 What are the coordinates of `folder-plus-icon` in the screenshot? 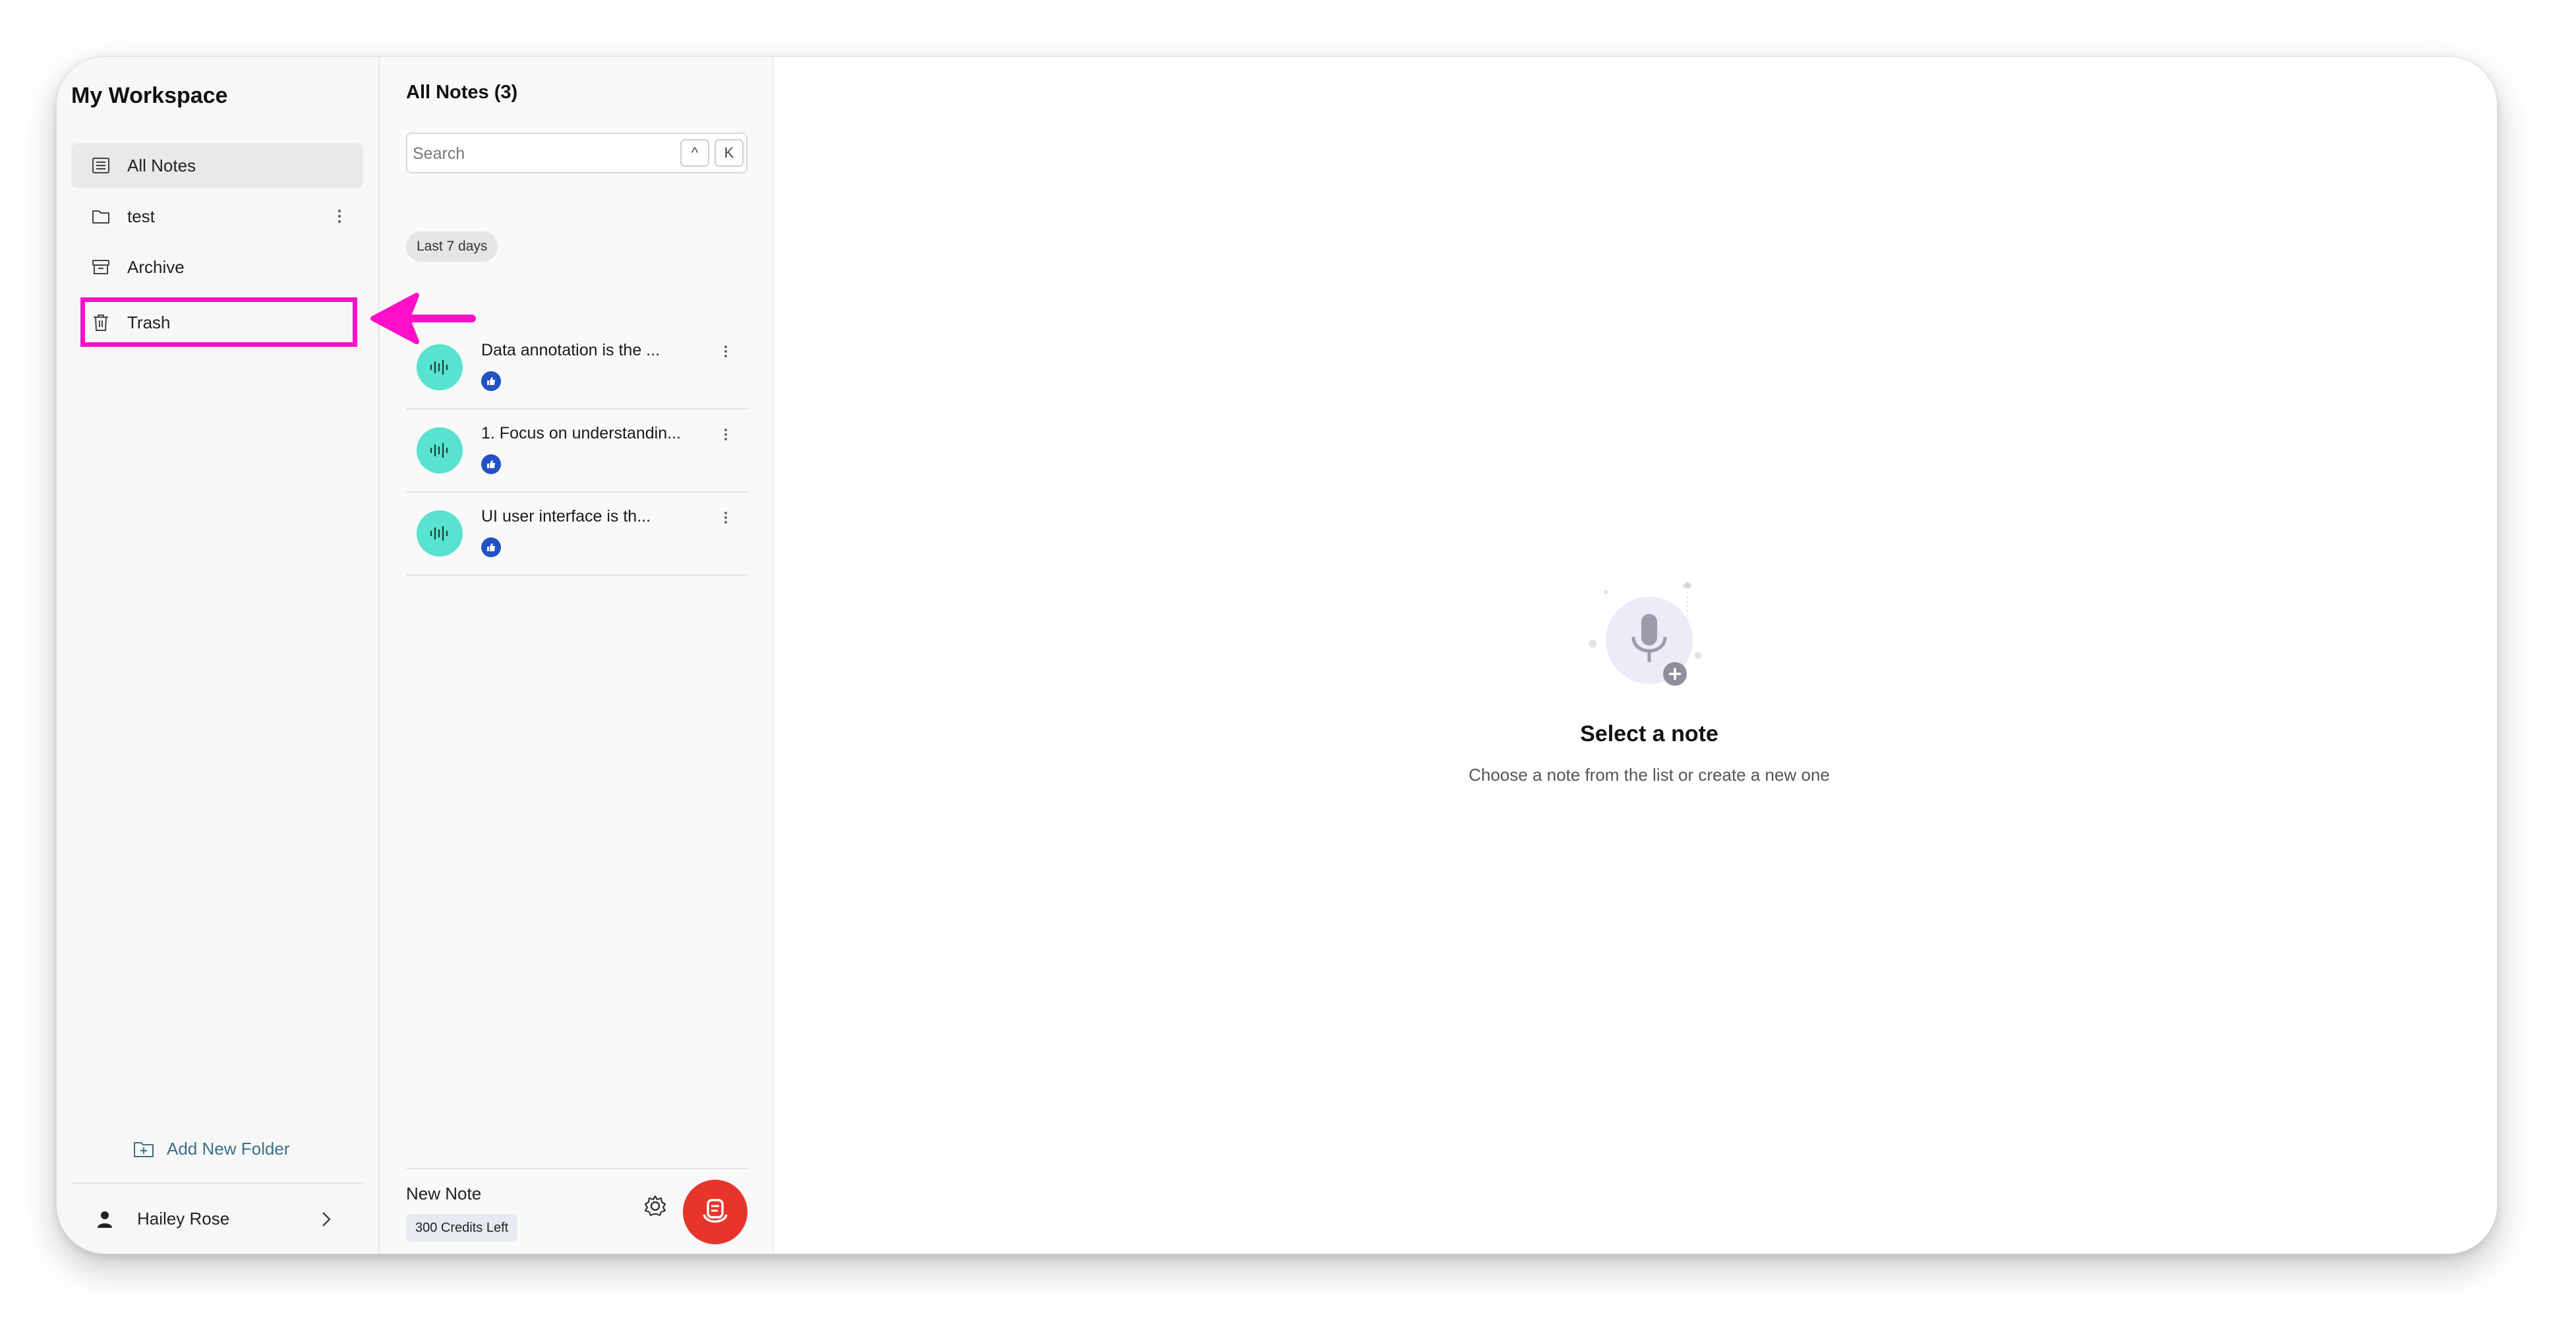 It's located at (144, 1149).